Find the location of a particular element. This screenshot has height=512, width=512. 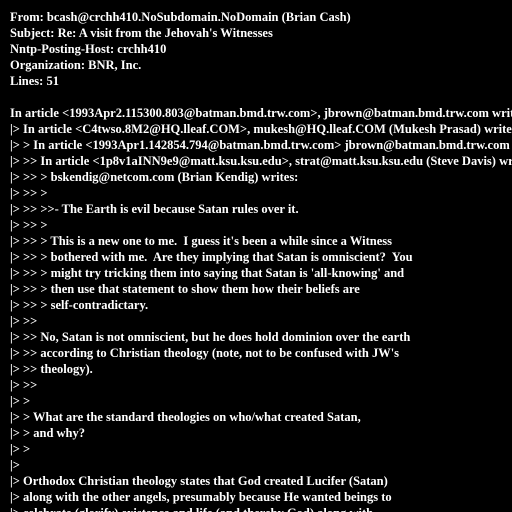

text-line: Organization: BNR, Inc. is located at coordinates (76, 65).